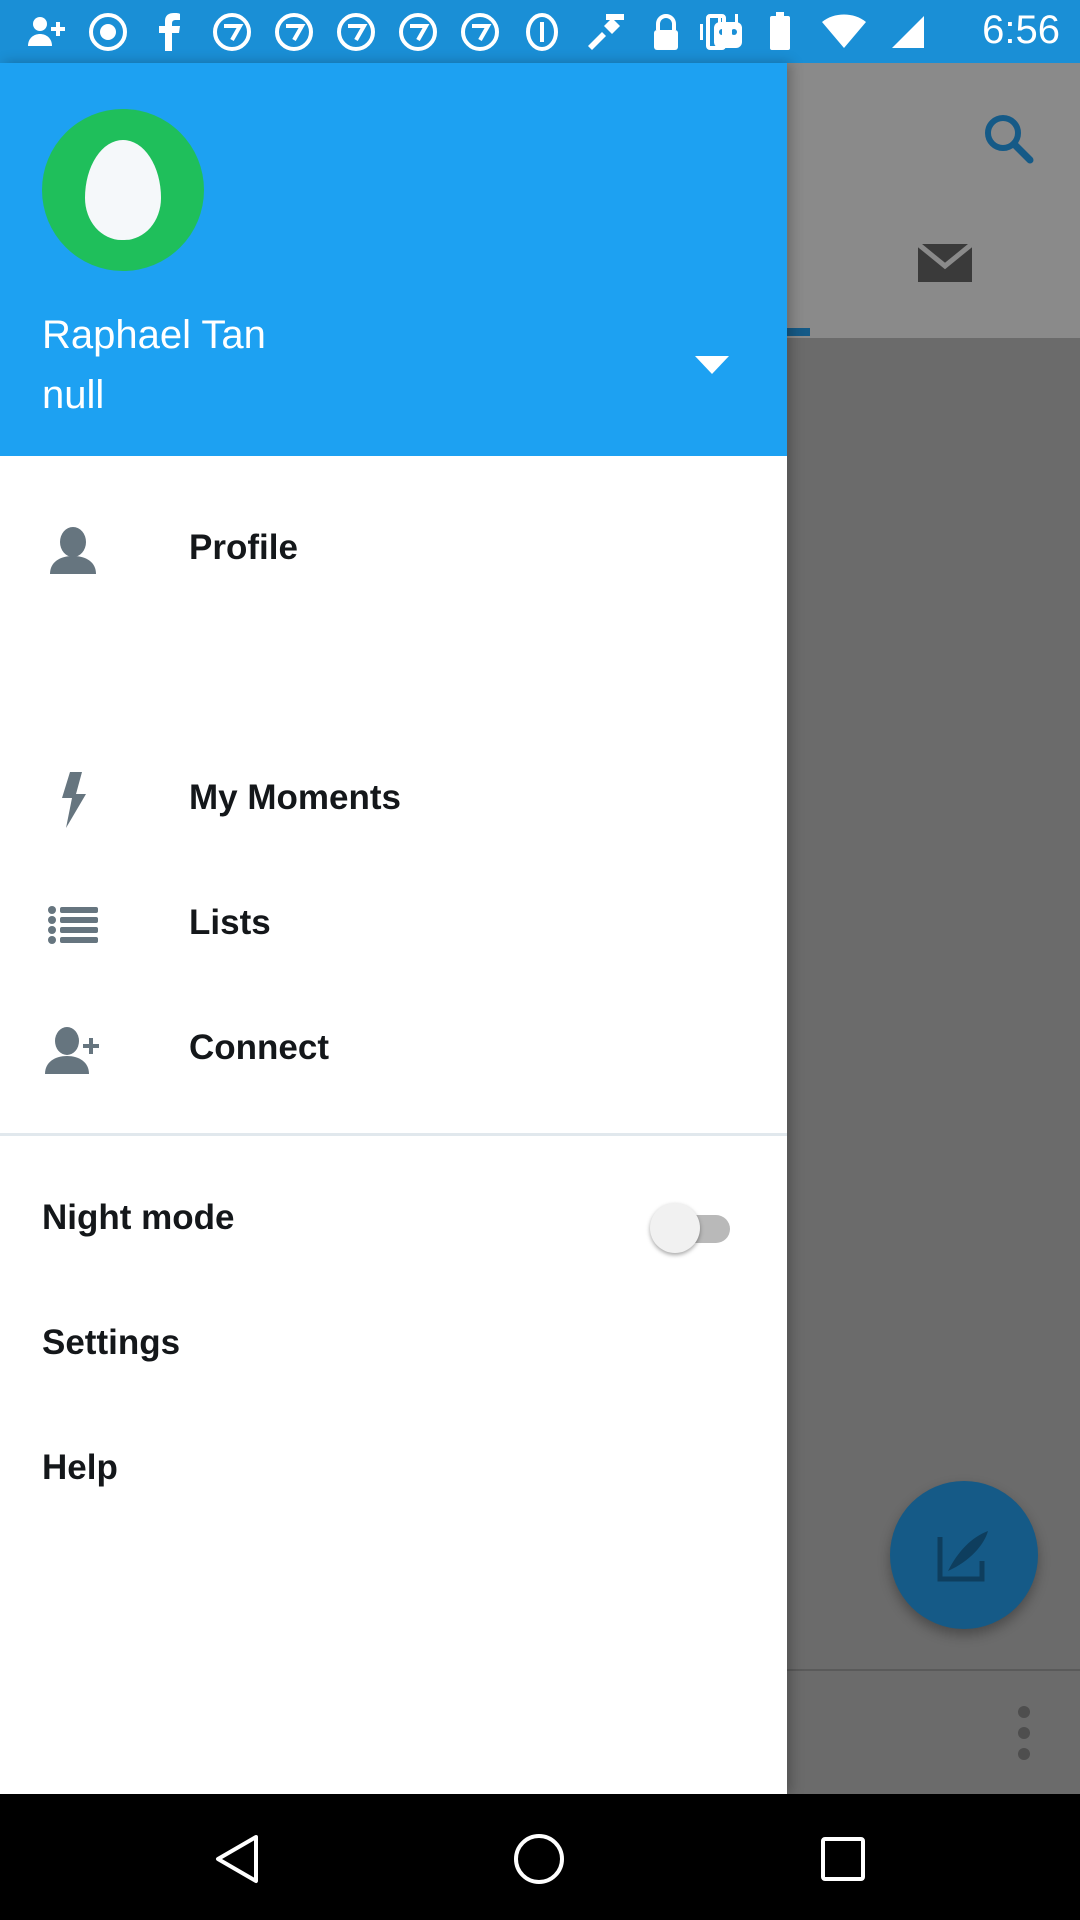 This screenshot has width=1080, height=1920. Describe the element at coordinates (46, 32) in the screenshot. I see `add-contact-icon` at that location.